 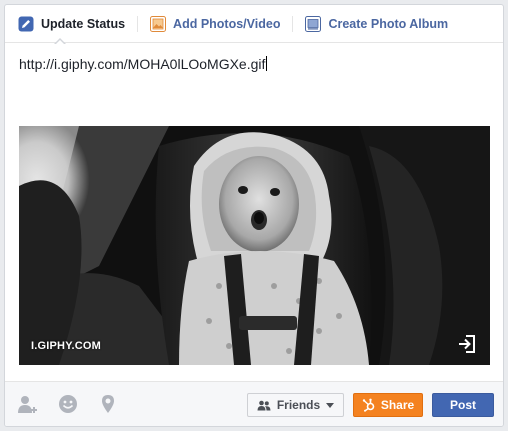 What do you see at coordinates (108, 404) in the screenshot?
I see `location-icon` at bounding box center [108, 404].